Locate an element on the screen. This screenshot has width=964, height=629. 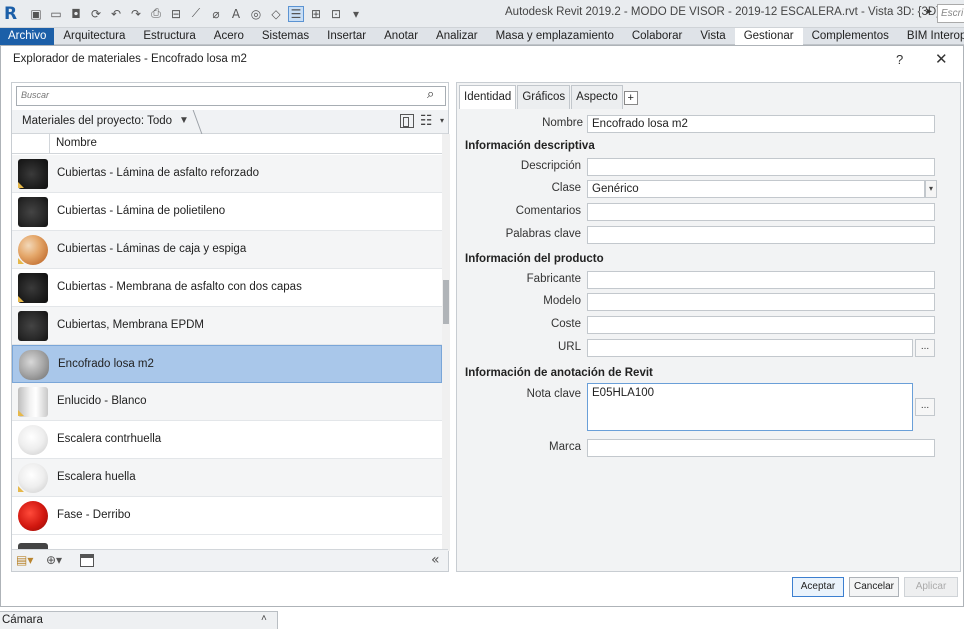
chevron-down-icon: ▾ is located at coordinates (931, 189).